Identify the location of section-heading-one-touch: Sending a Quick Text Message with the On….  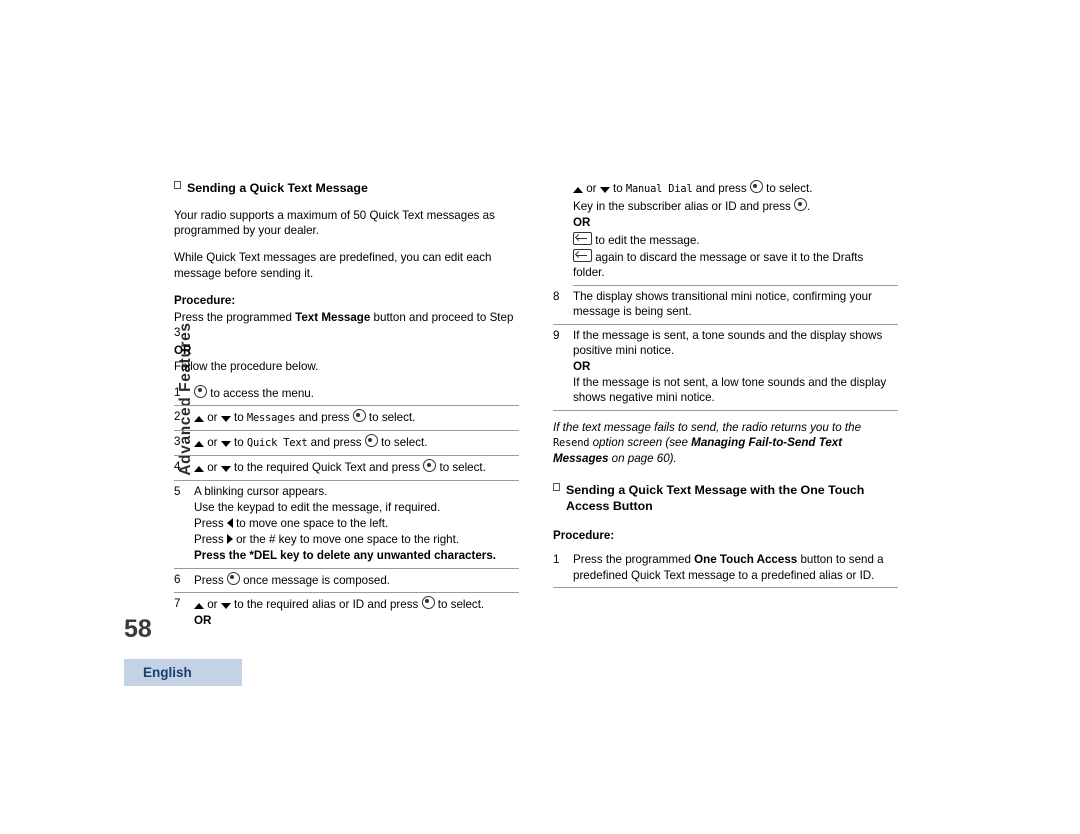
(725, 498).